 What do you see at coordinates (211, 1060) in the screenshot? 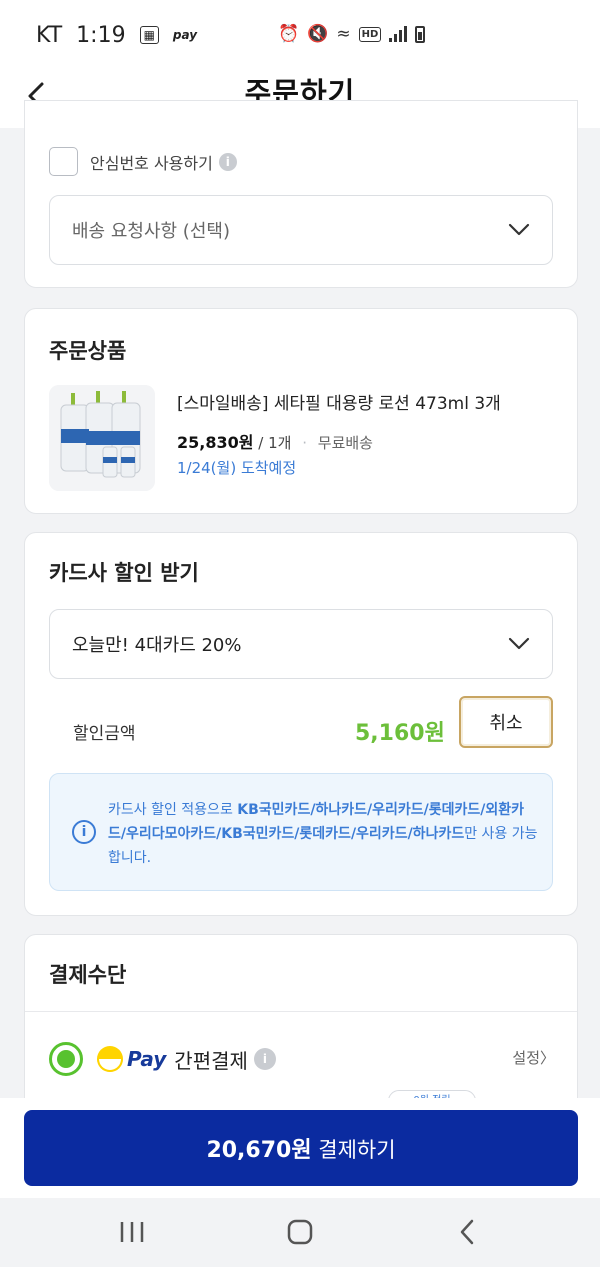
I see `pay-name: 간편결제` at bounding box center [211, 1060].